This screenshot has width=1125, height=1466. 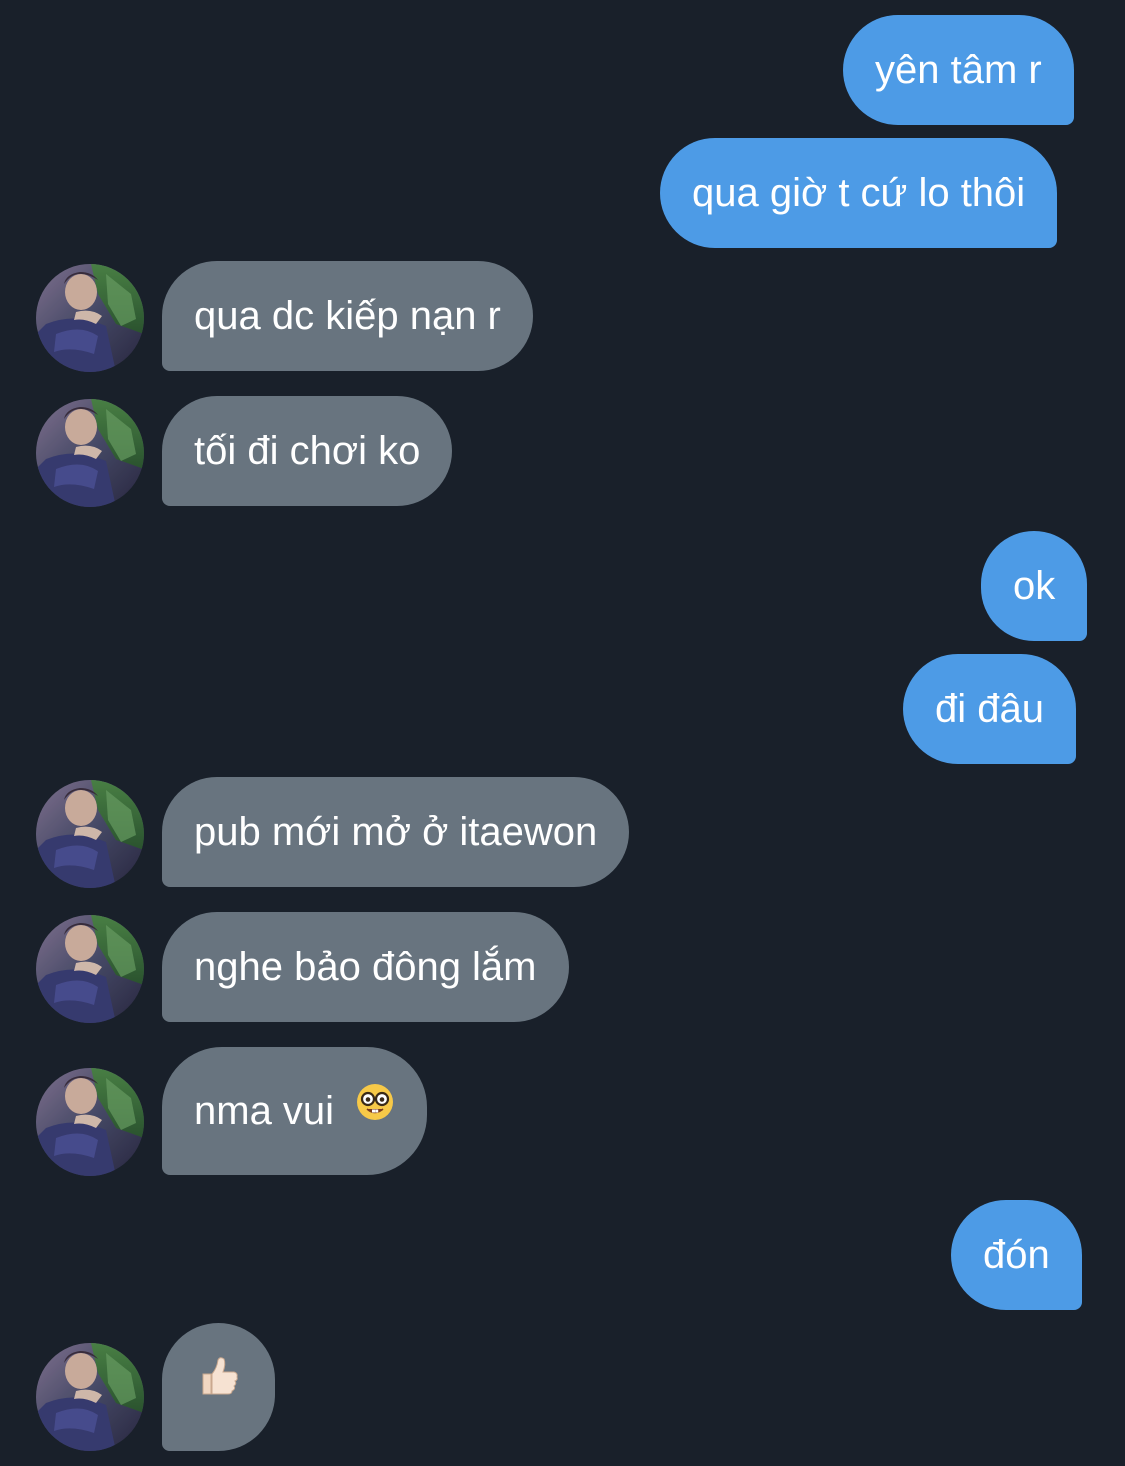 I want to click on message-text: qua dc kiếp nạn r, so click(x=347, y=316).